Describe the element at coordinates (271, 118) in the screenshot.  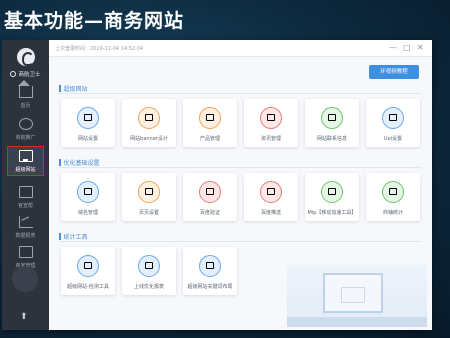
I see `news-icon` at that location.